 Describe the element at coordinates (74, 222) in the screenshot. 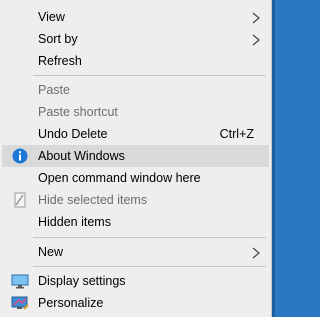

I see `menu-item-label: Hidden items` at that location.